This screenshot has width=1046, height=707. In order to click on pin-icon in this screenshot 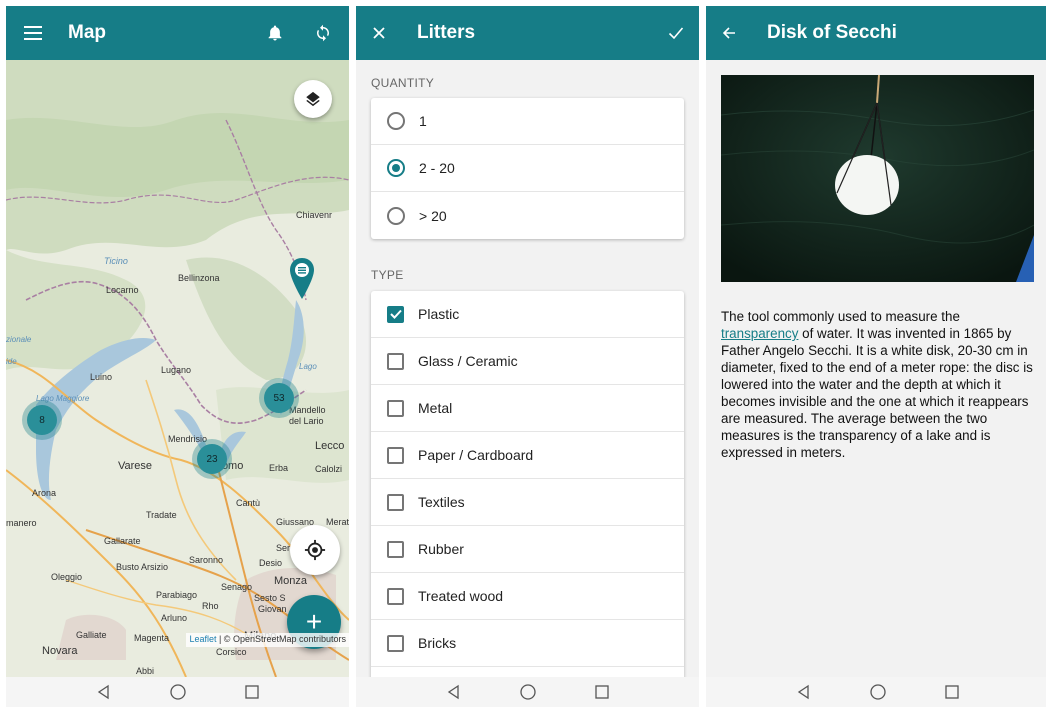, I will do `click(302, 278)`.